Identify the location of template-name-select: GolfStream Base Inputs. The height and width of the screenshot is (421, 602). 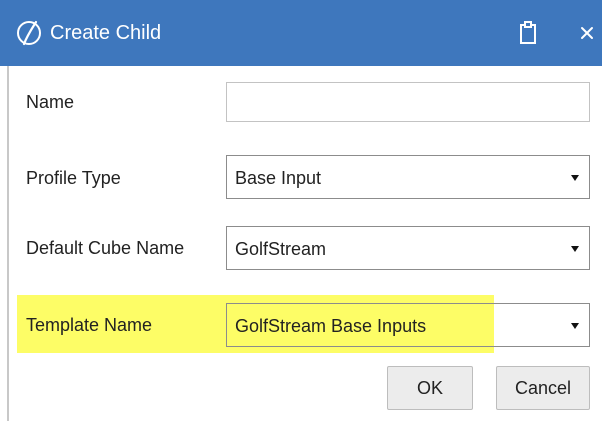
(408, 325).